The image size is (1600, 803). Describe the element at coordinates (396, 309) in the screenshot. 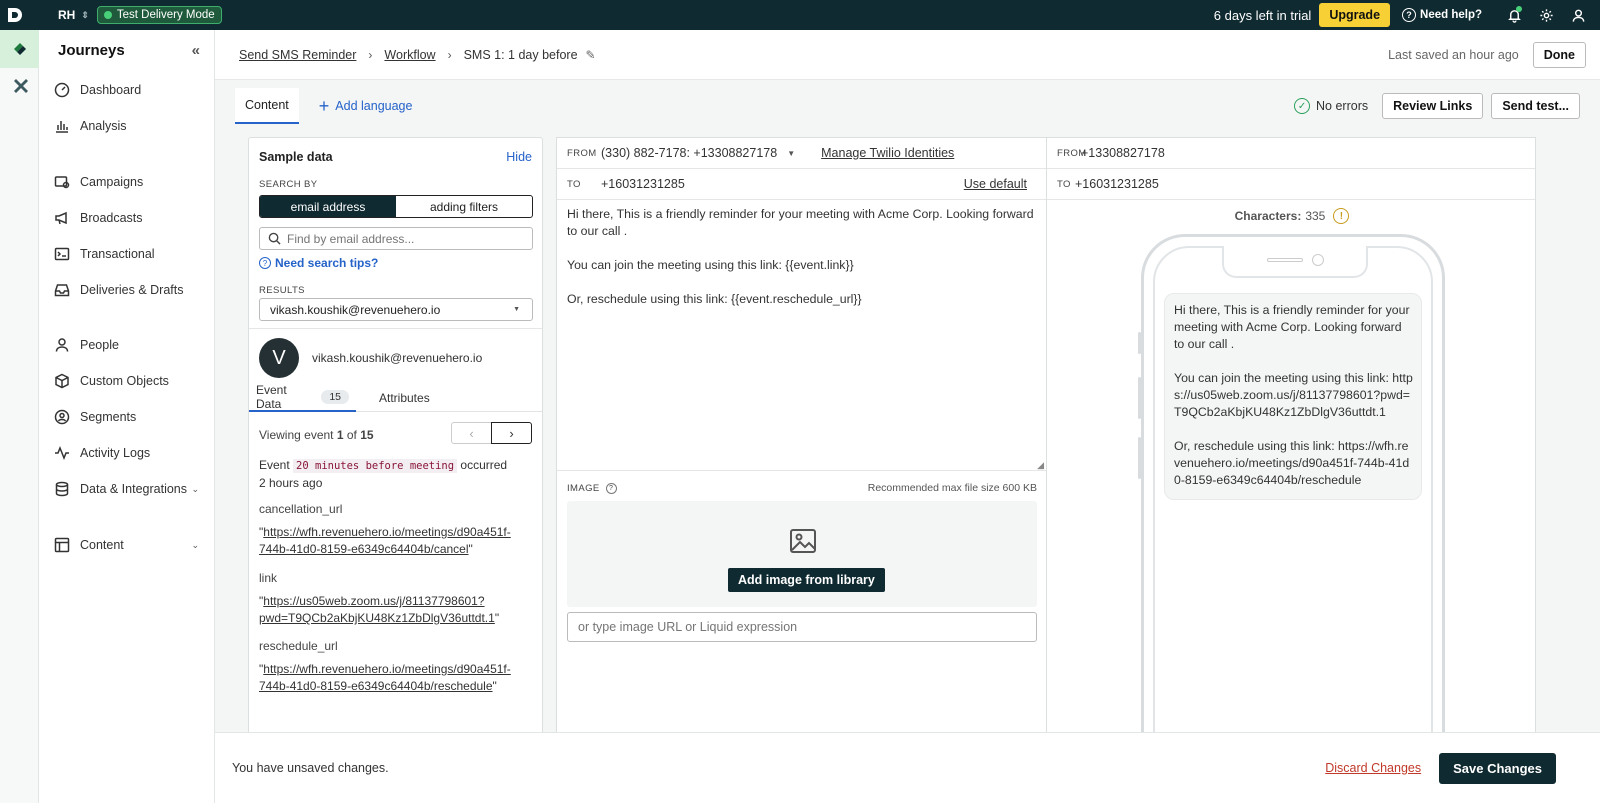

I see `results-select: vikash.koushik@revenuehero.io ▼` at that location.